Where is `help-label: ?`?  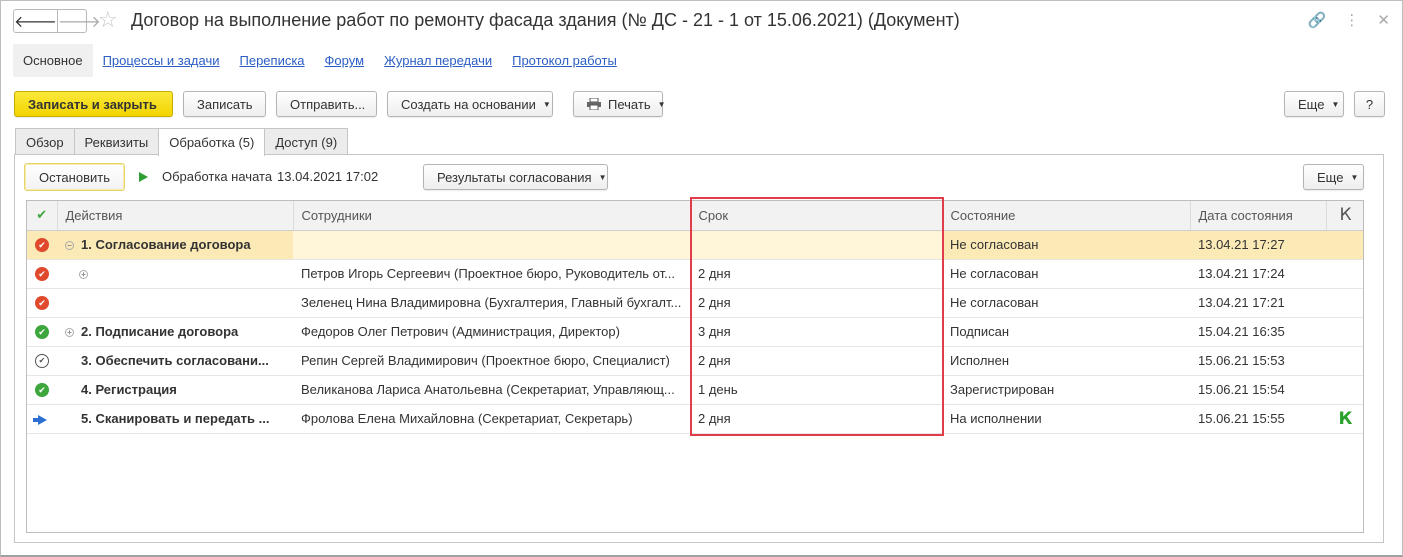
help-label: ? is located at coordinates (1369, 104).